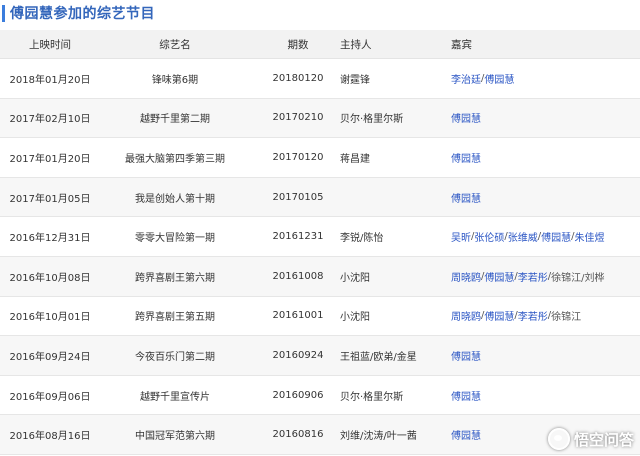  I want to click on table-row: 2016年09月24日 今夜百乐门第二期 20160924 王祖蓝/欧弟/金星 傅园慧, so click(320, 356).